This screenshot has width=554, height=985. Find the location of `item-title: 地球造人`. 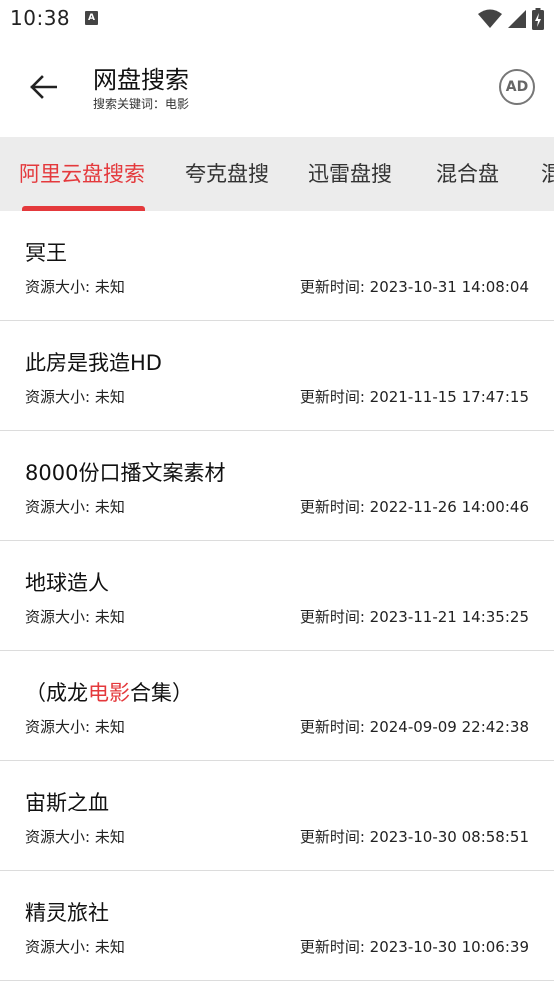

item-title: 地球造人 is located at coordinates (67, 583).